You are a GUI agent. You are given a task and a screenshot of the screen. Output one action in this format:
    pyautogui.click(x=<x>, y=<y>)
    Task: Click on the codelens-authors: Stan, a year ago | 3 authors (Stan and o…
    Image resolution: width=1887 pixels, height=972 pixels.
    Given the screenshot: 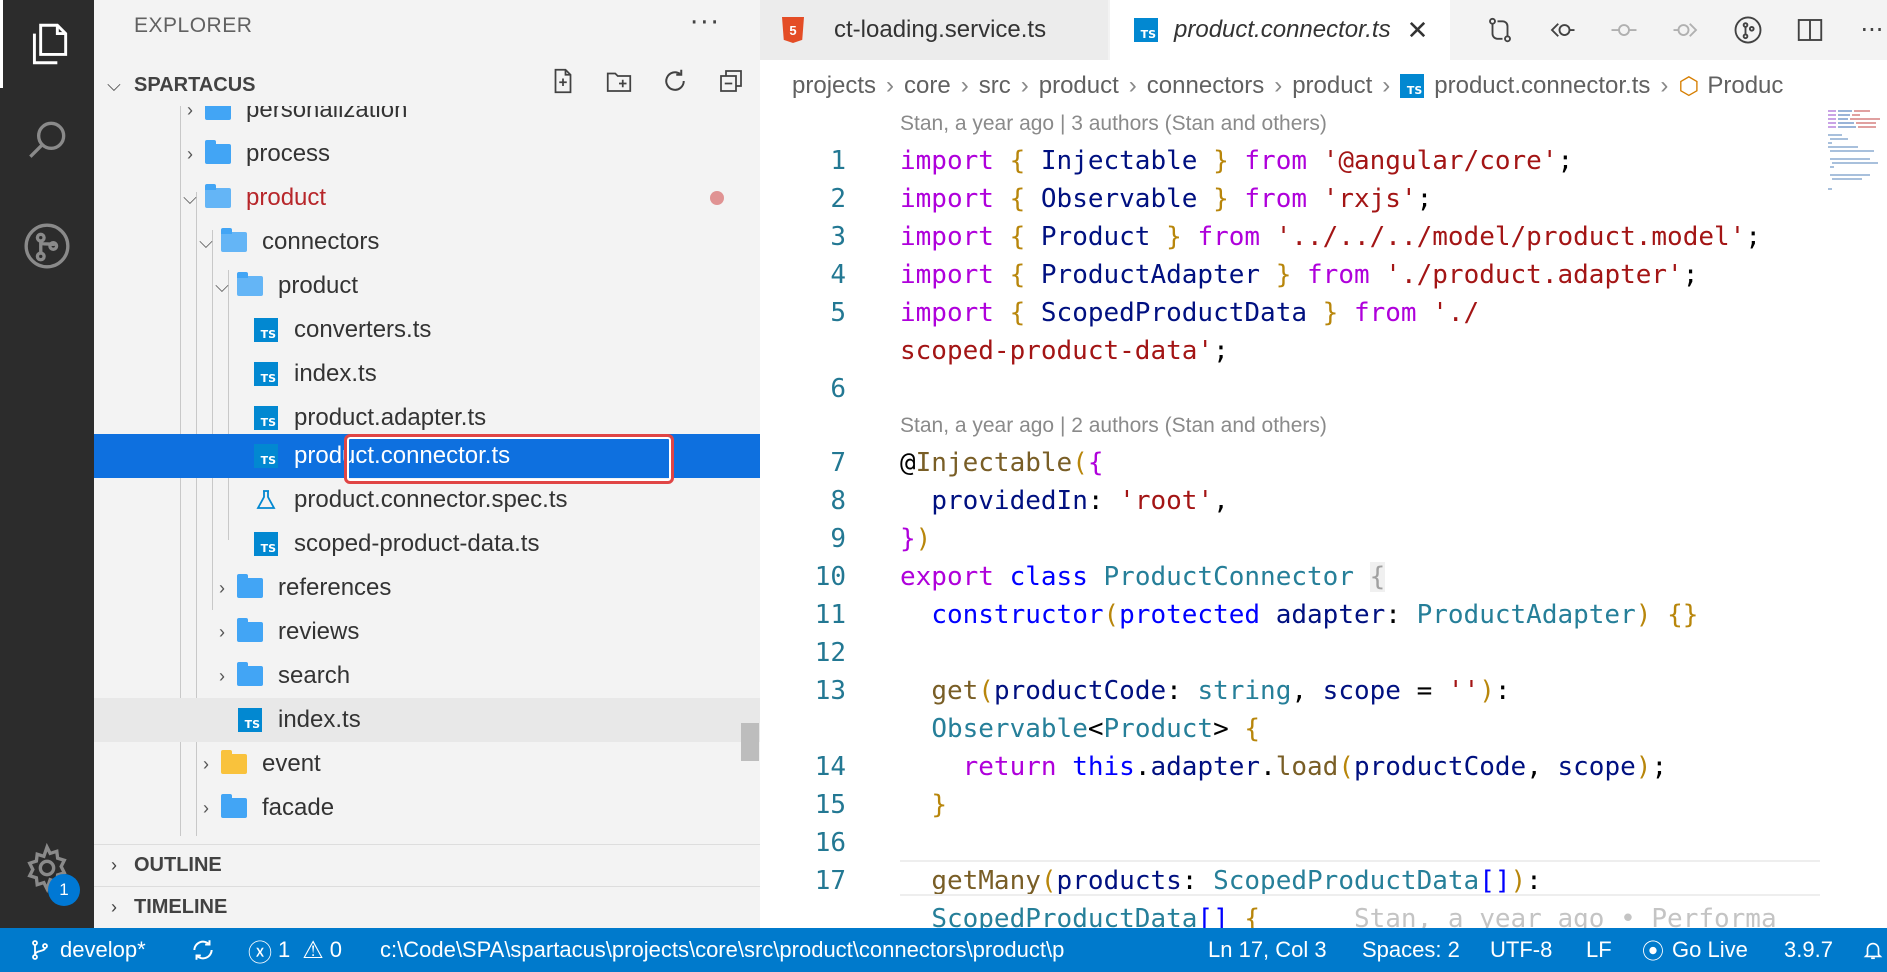 What is the action you would take?
    pyautogui.click(x=1113, y=124)
    